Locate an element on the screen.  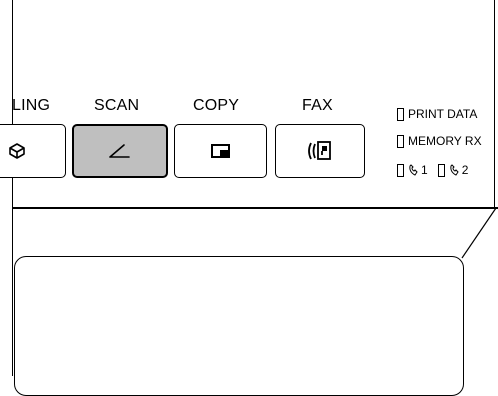
mailbox-icon is located at coordinates (17, 151).